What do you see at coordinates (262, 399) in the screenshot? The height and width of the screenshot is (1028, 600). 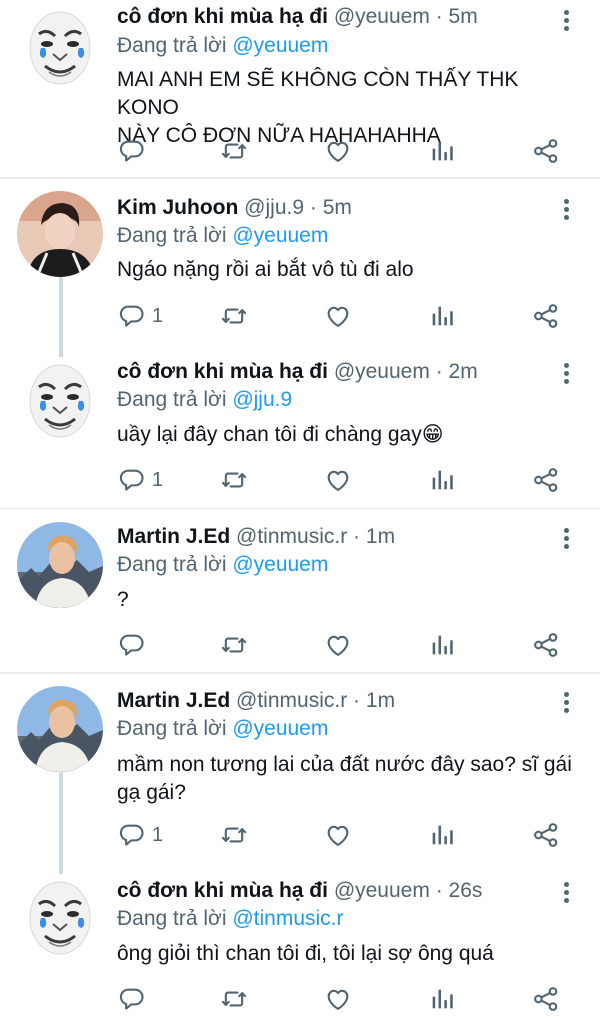 I see `reply-to-link: @jju.9` at bounding box center [262, 399].